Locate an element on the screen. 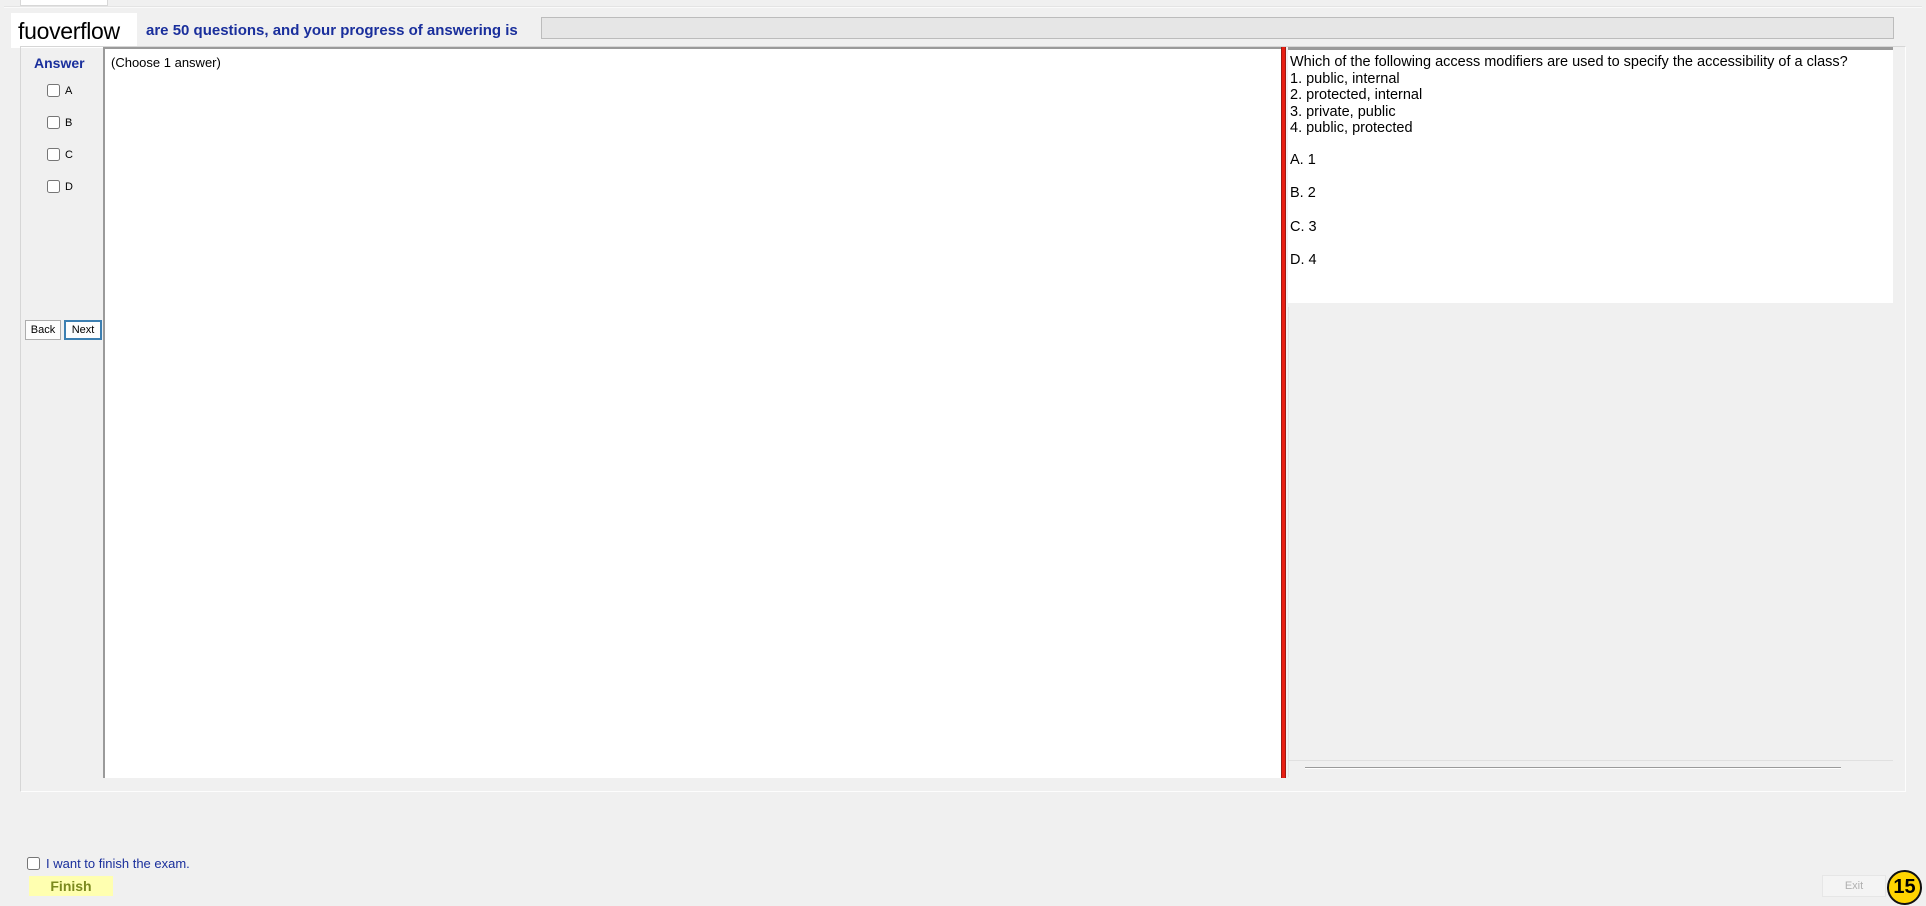  finish-confirm-label: I want to finish the exam. is located at coordinates (118, 863).